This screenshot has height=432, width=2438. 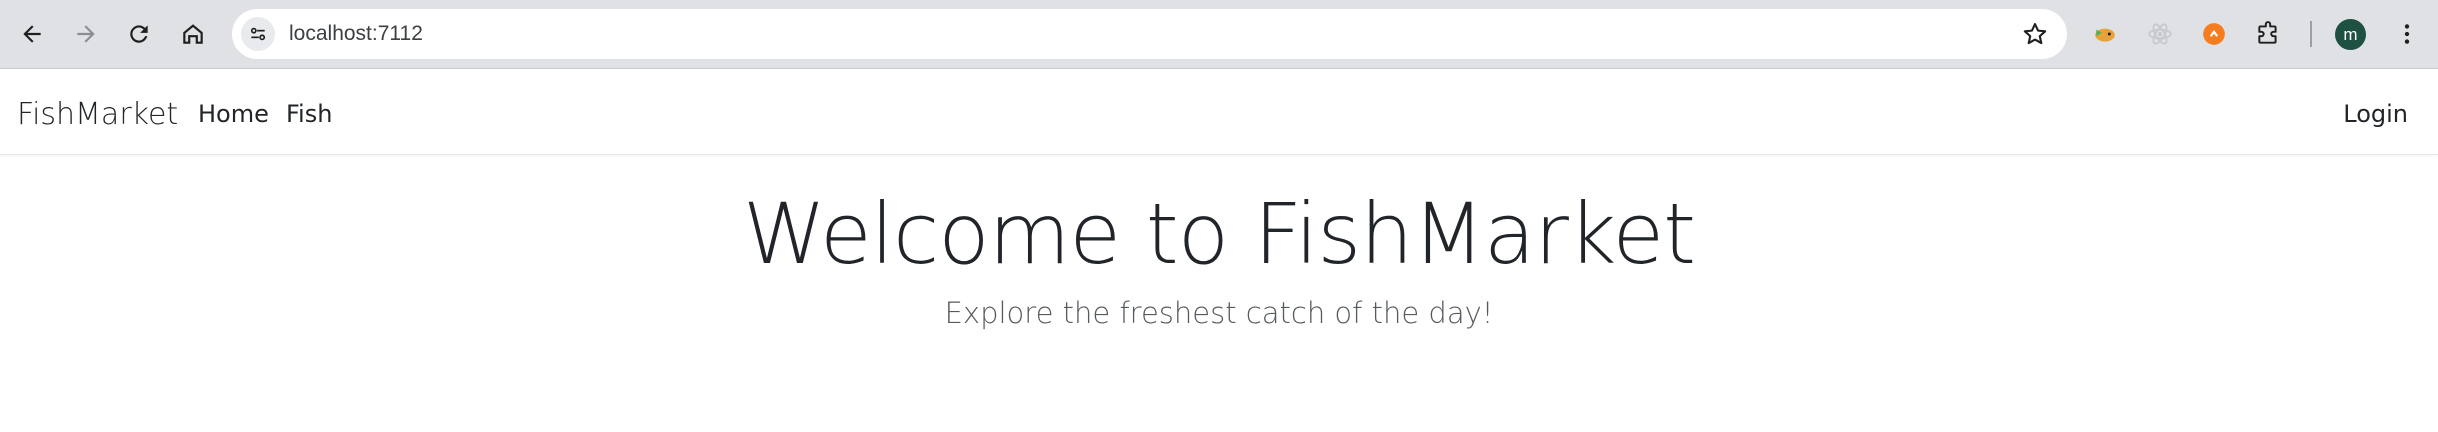 I want to click on forward-icon, so click(x=86, y=34).